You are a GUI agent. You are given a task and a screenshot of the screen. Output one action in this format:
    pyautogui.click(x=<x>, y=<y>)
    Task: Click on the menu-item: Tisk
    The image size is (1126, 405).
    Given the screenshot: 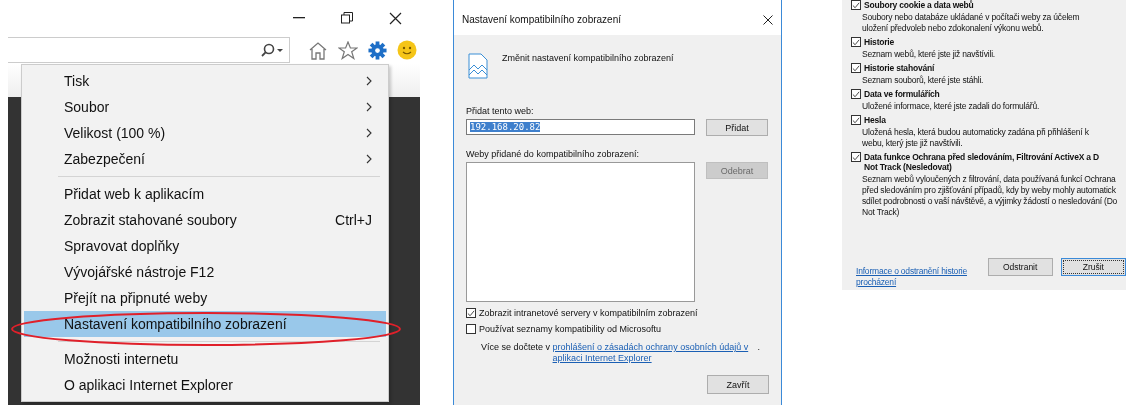 What is the action you would take?
    pyautogui.click(x=205, y=81)
    